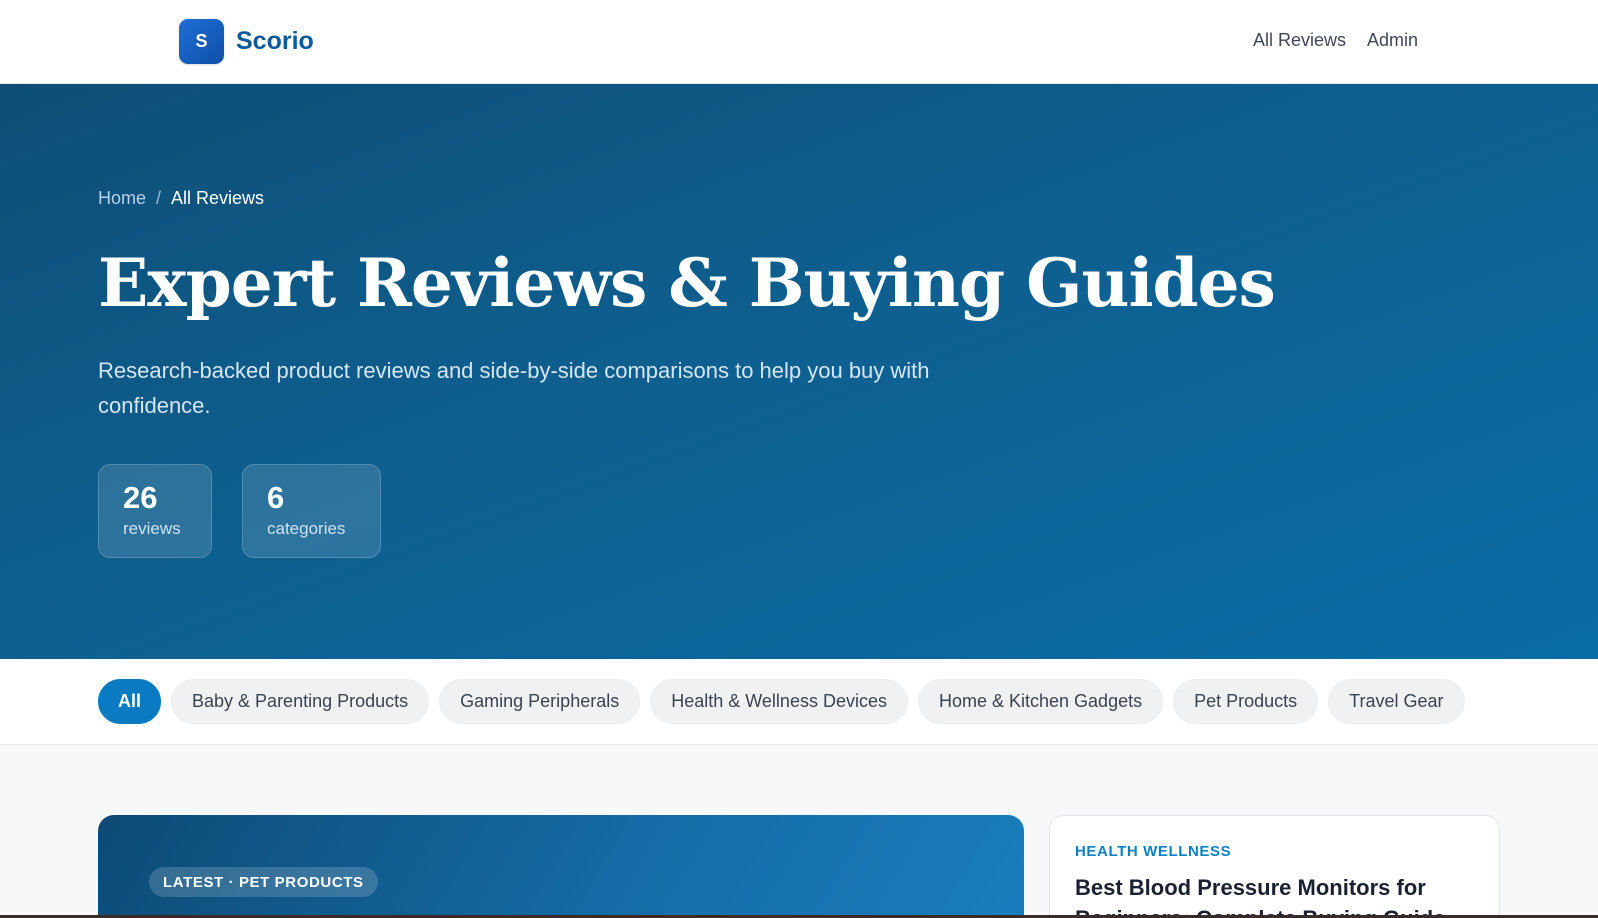 The width and height of the screenshot is (1598, 918). Describe the element at coordinates (311, 511) in the screenshot. I see `stat-categories-card: 6 categories` at that location.